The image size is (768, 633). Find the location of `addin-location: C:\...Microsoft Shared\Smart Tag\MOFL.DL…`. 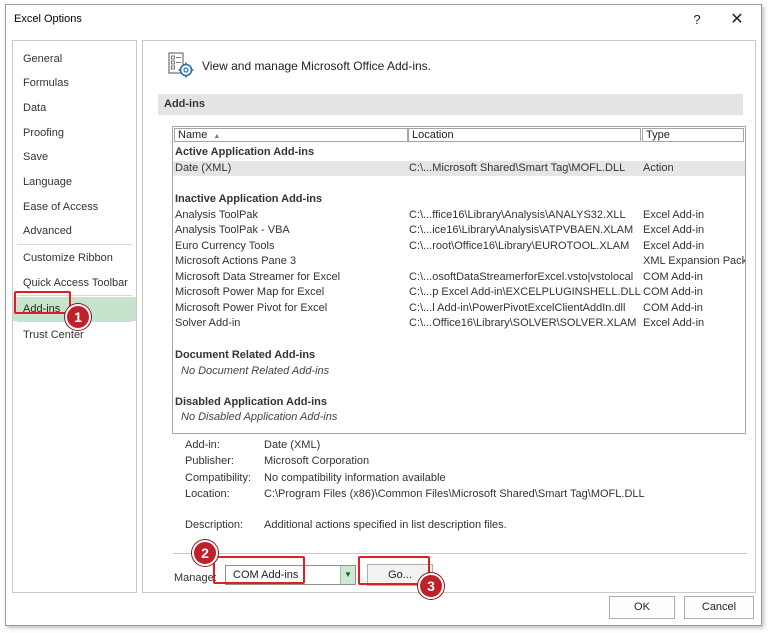

addin-location: C:\...Microsoft Shared\Smart Tag\MOFL.DL… is located at coordinates (517, 168).